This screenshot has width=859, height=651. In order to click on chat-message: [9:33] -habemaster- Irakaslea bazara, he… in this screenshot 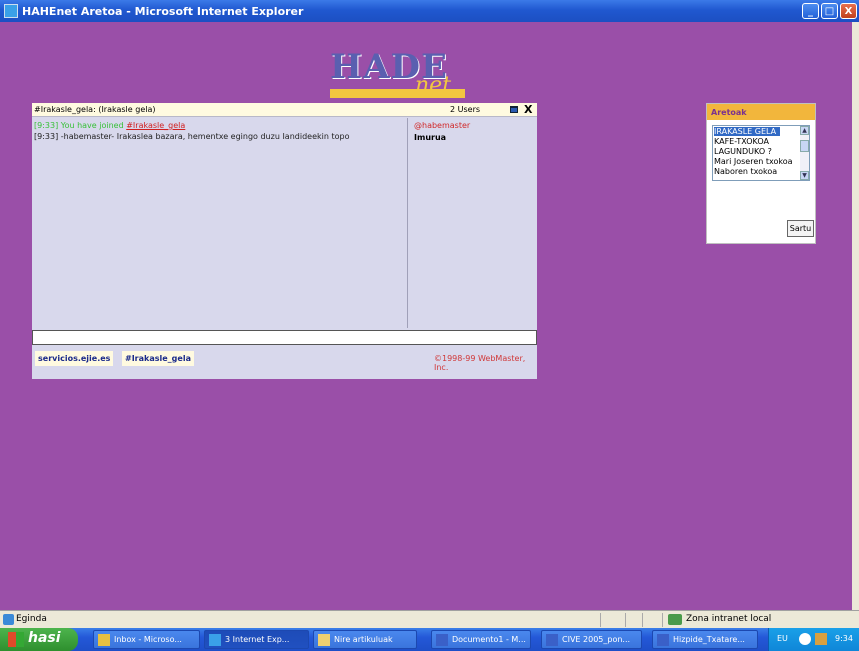, I will do `click(192, 136)`.